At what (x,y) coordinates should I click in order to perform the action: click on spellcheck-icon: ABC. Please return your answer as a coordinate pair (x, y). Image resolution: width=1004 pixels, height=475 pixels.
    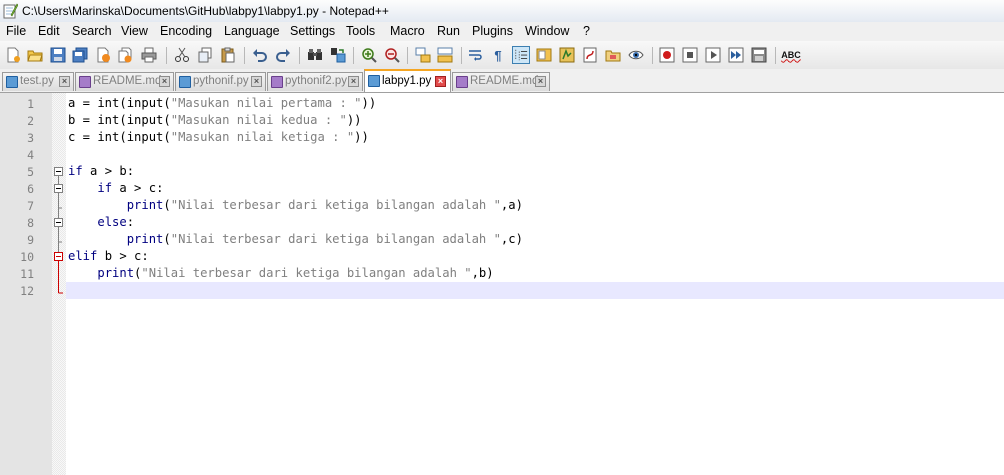
    Looking at the image, I should click on (791, 55).